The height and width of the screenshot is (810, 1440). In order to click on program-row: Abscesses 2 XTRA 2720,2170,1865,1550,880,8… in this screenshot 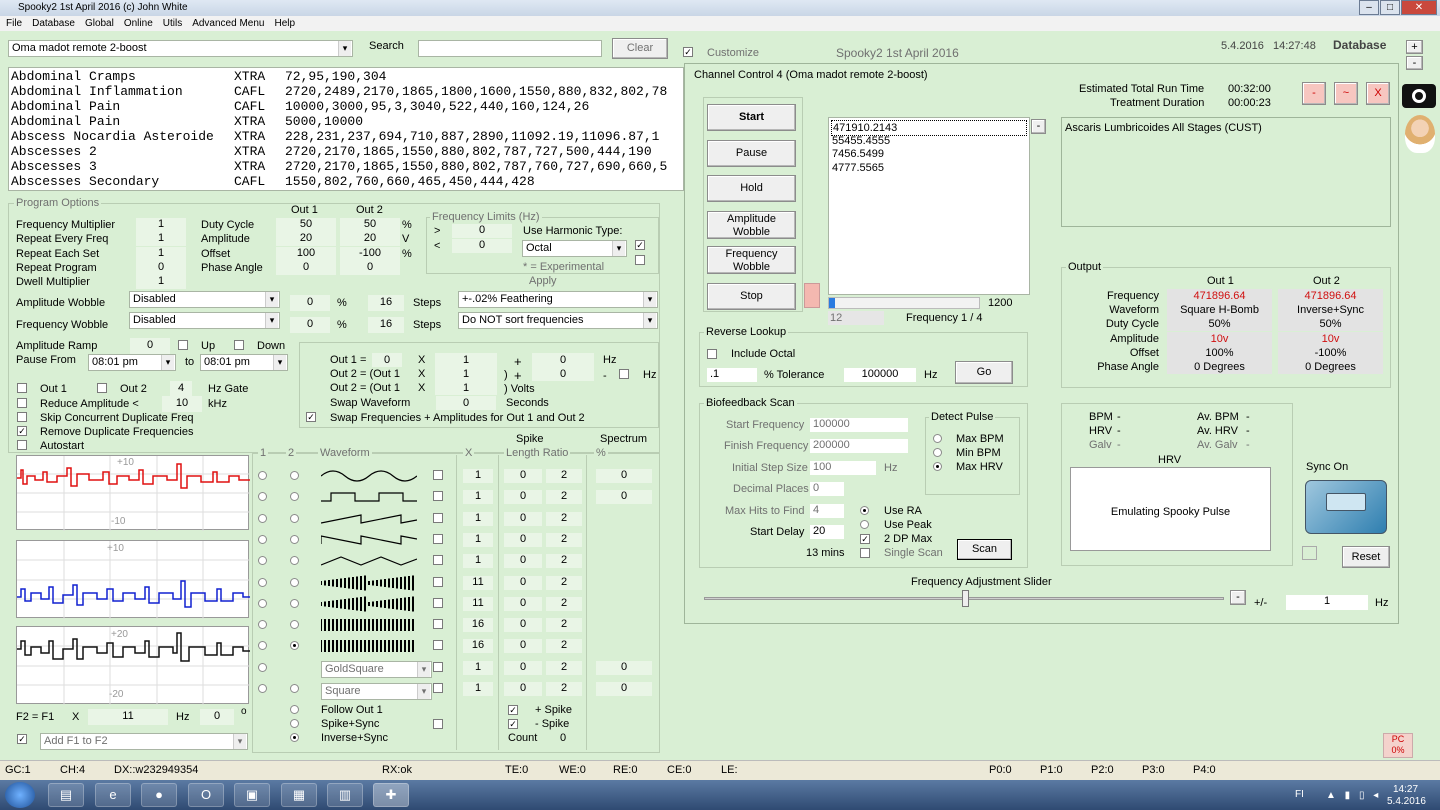, I will do `click(347, 151)`.